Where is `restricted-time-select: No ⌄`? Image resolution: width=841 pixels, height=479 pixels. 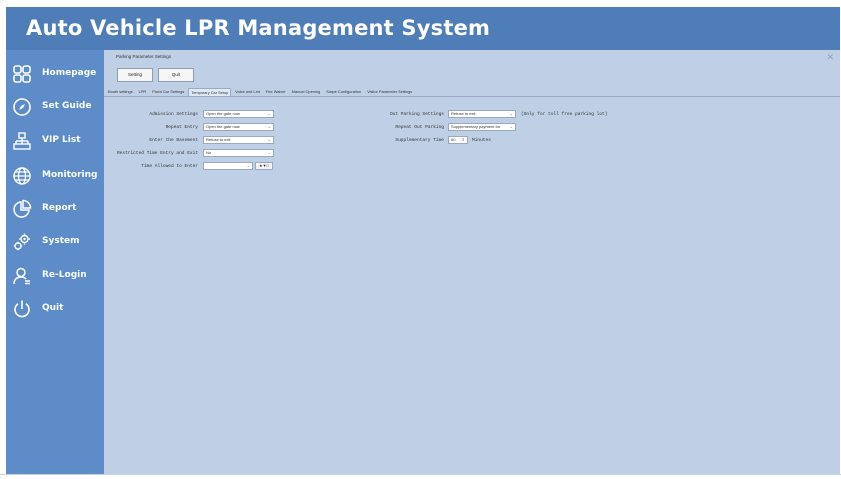 restricted-time-select: No ⌄ is located at coordinates (238, 153).